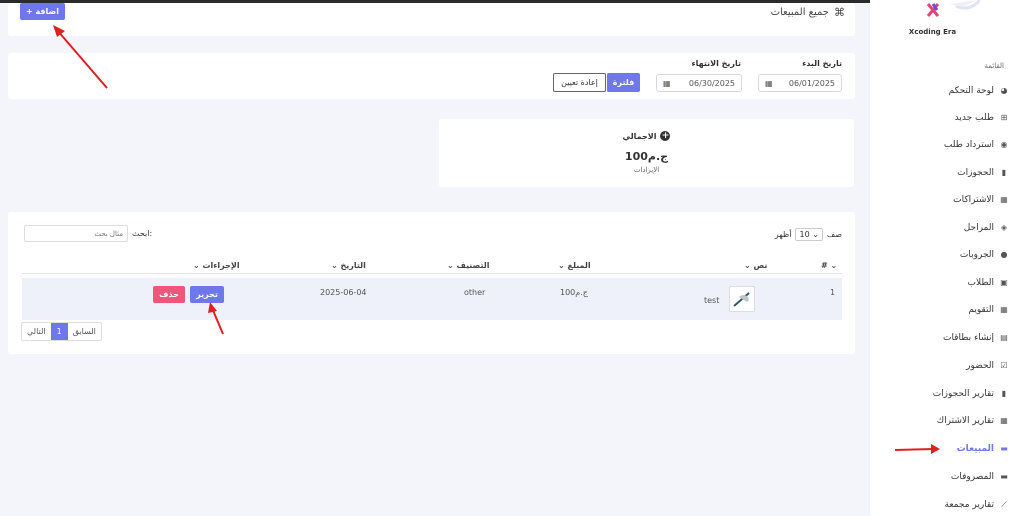  Describe the element at coordinates (973, 200) in the screenshot. I see `sidebar-item-label: الاشتراكات` at that location.